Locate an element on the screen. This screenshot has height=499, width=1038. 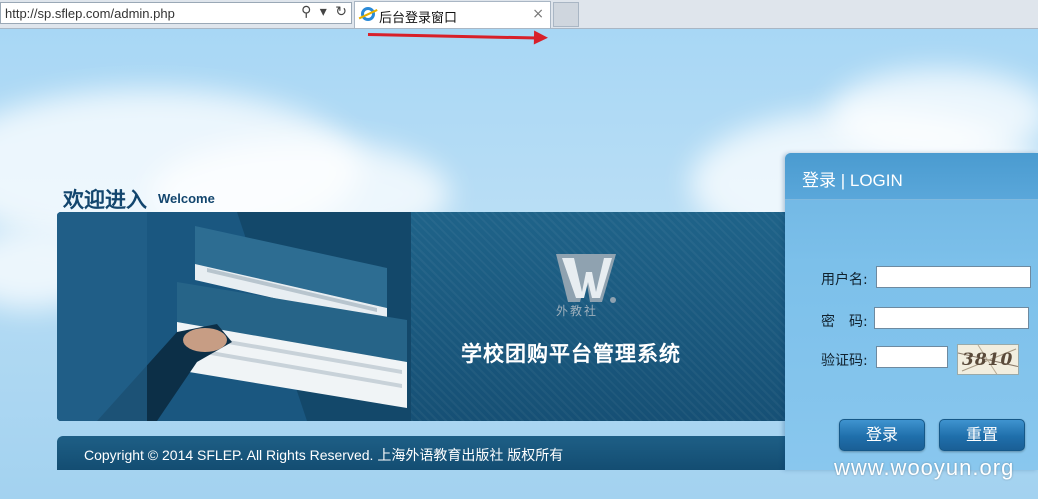
welcome-heading-cn: 欢迎进入 is located at coordinates (105, 199).